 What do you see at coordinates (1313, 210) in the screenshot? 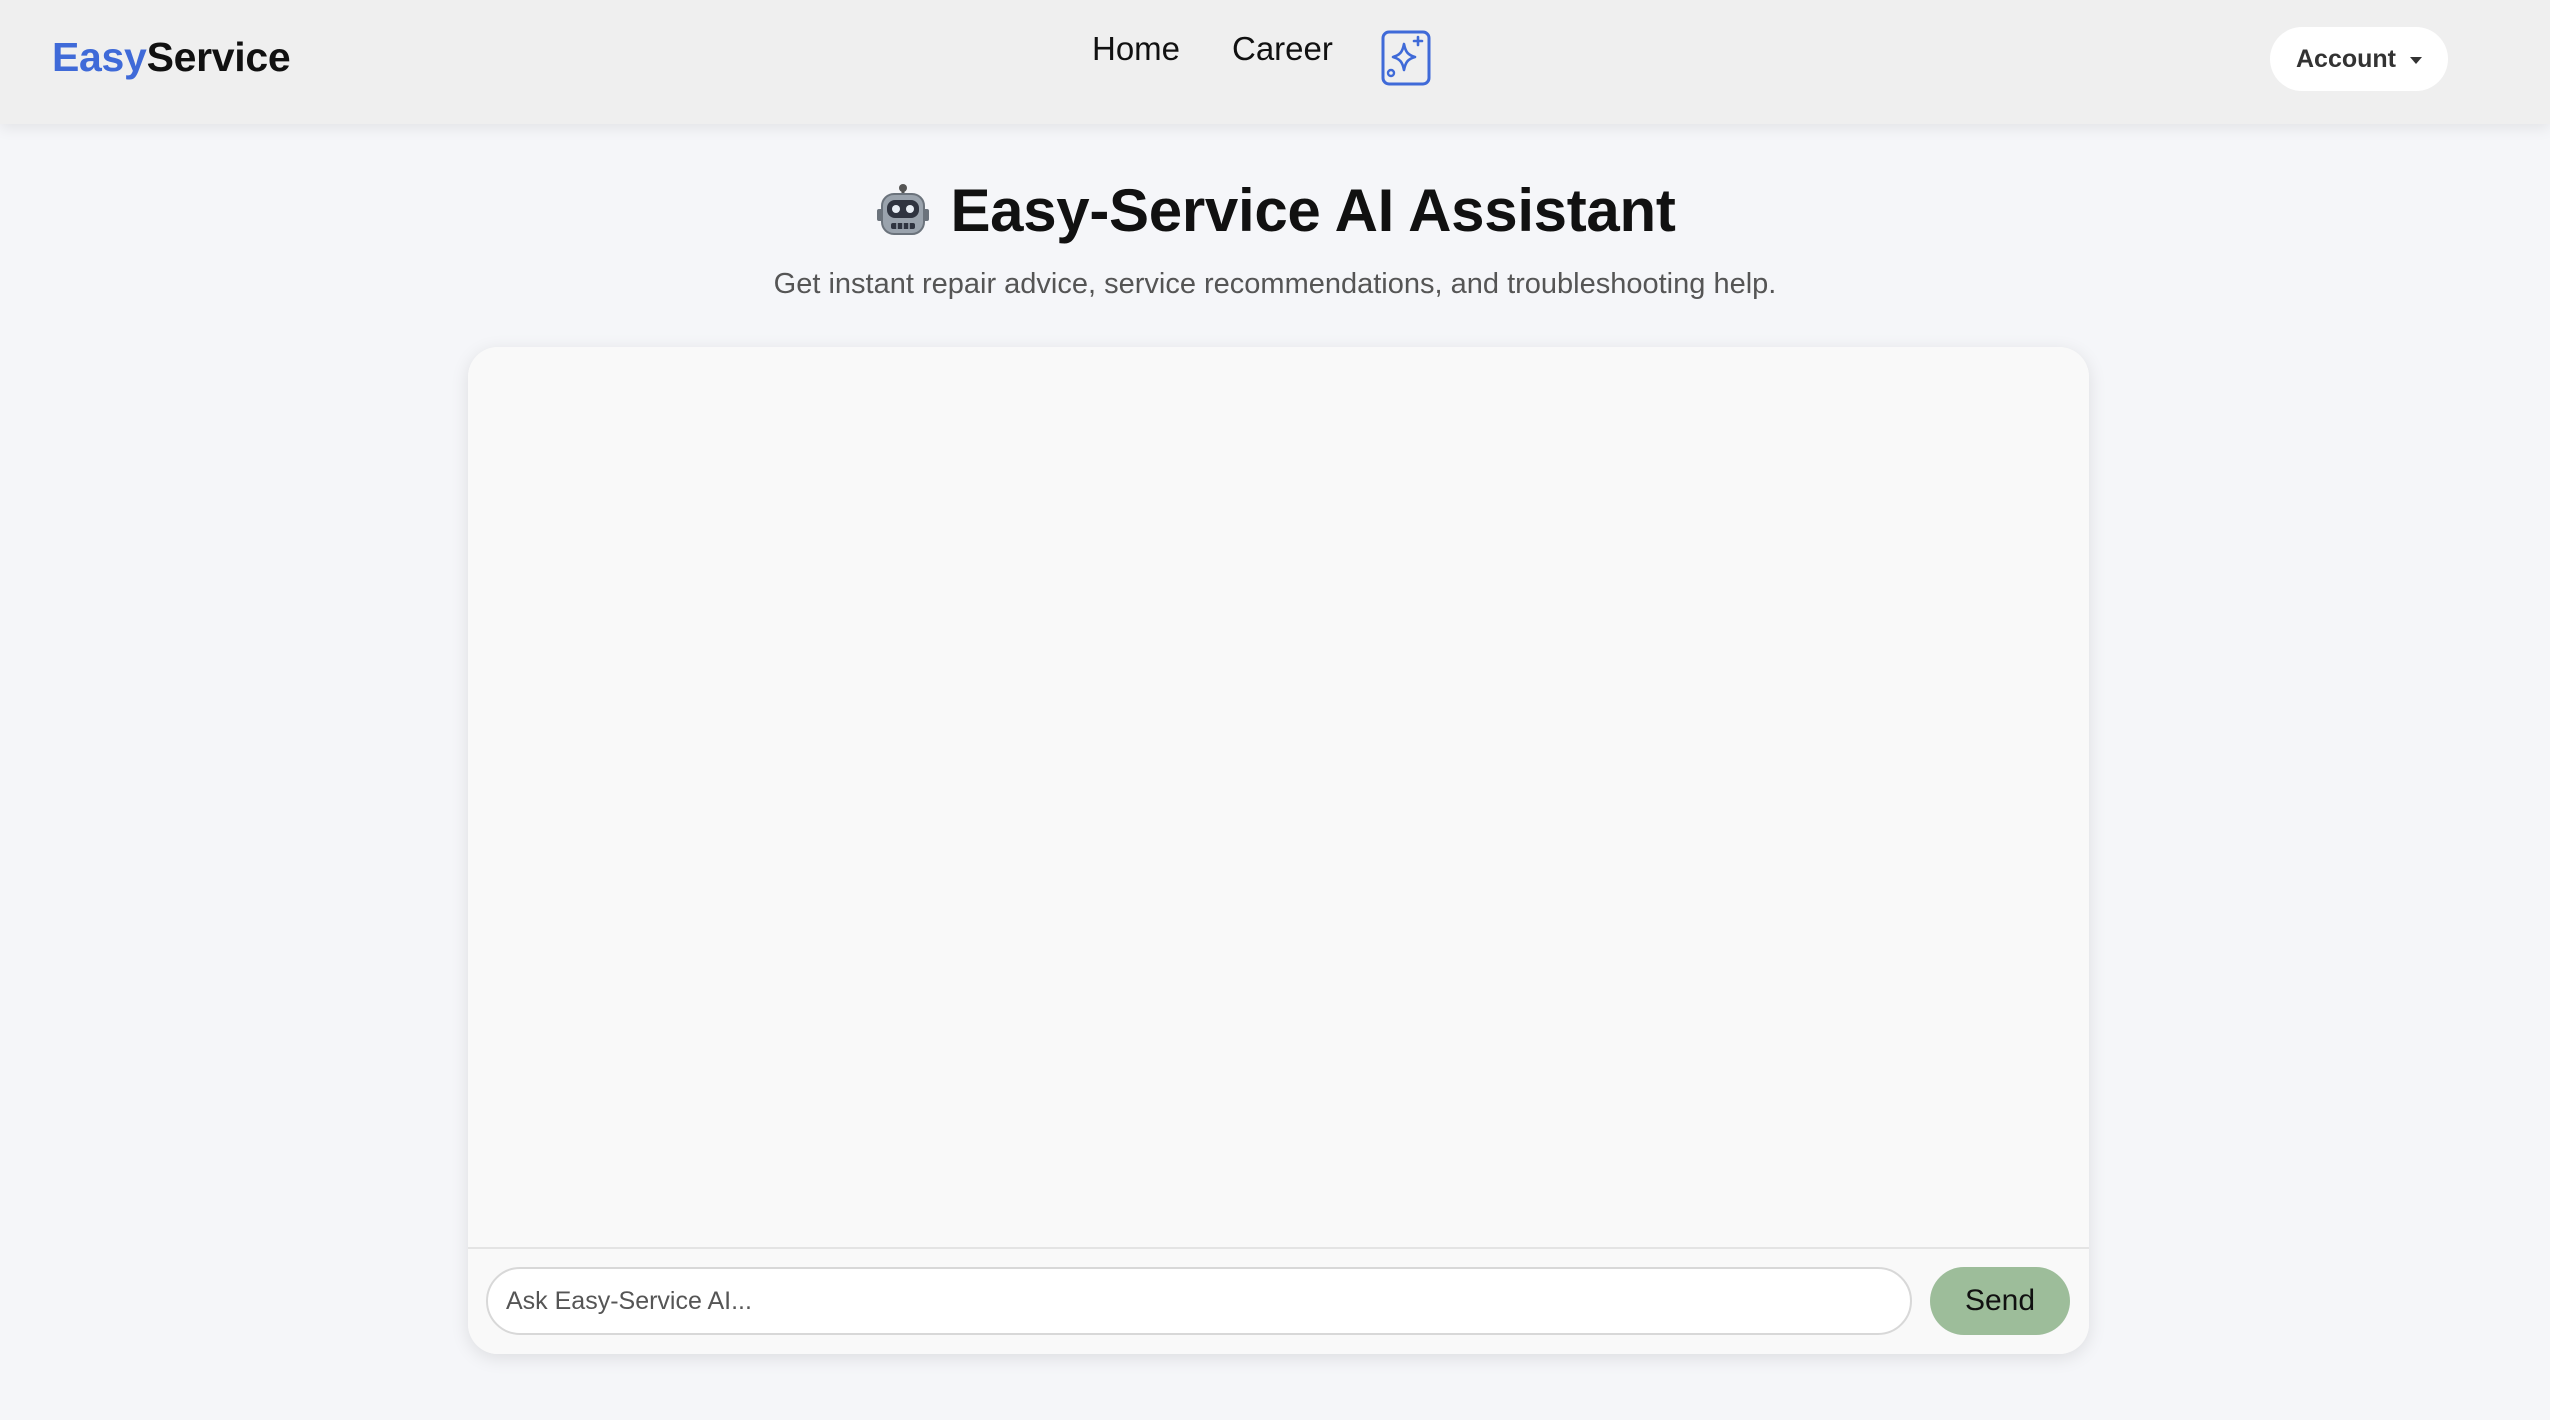
I see `page-title: Easy-Service AI Assistant` at bounding box center [1313, 210].